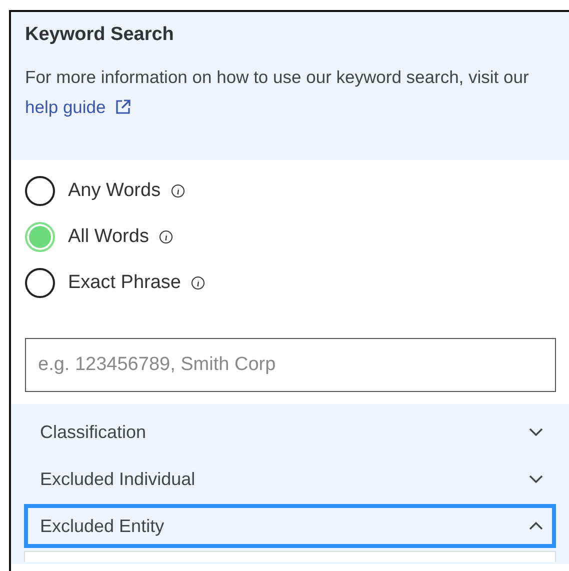 This screenshot has width=569, height=571. What do you see at coordinates (124, 283) in the screenshot?
I see `radio-label: Exact Phrase` at bounding box center [124, 283].